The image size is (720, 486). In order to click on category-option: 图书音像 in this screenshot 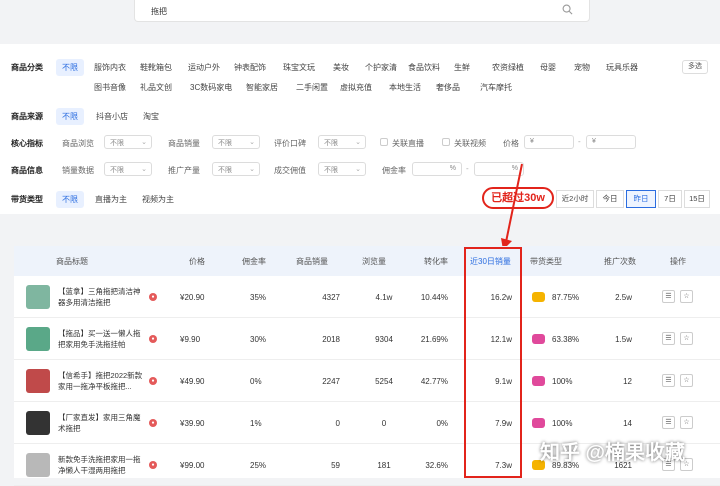, I will do `click(110, 87)`.